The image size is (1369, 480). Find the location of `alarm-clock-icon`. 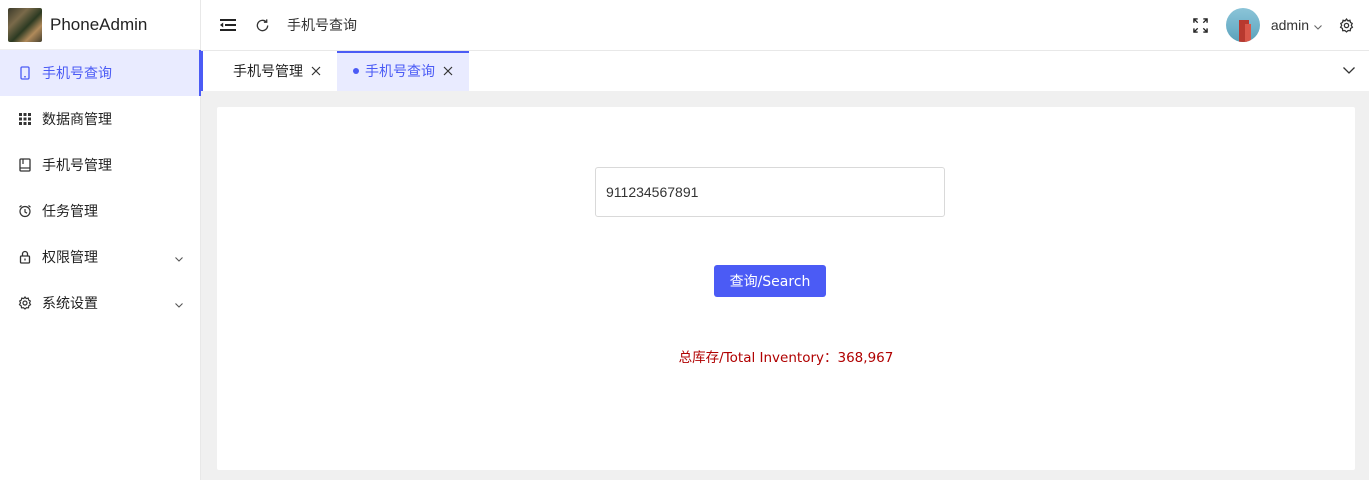

alarm-clock-icon is located at coordinates (25, 211).